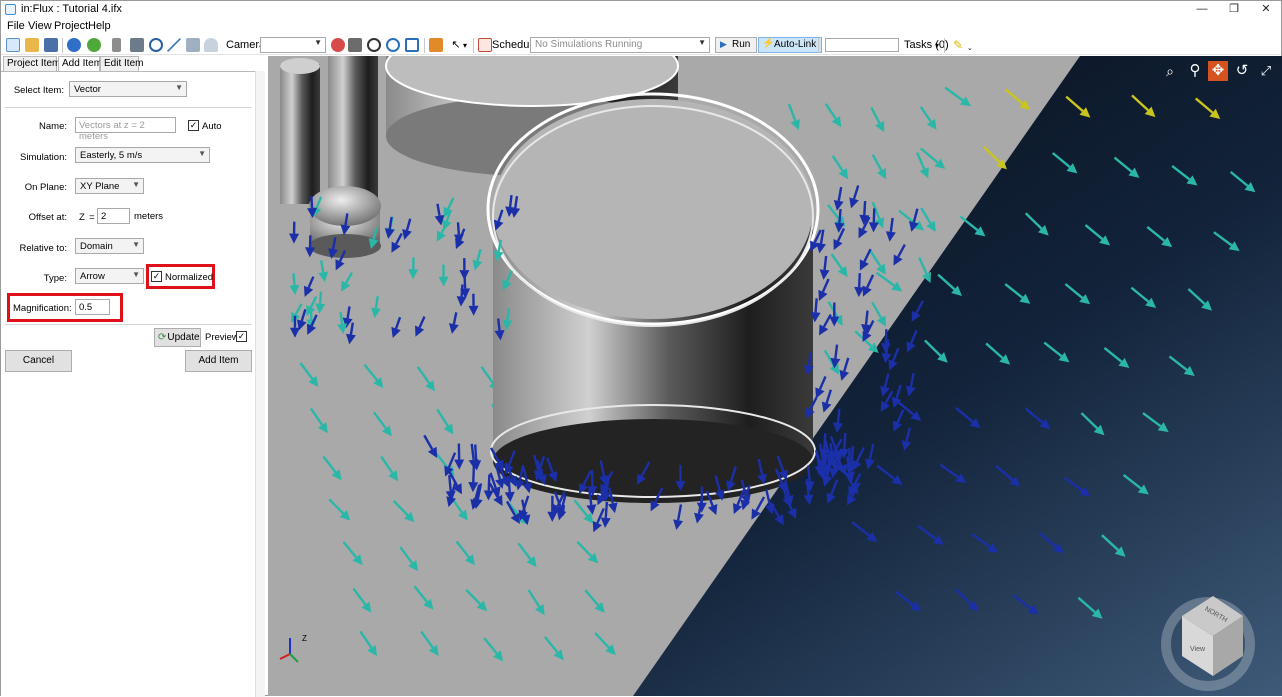 This screenshot has height=697, width=1282. I want to click on menu-view: View, so click(40, 26).